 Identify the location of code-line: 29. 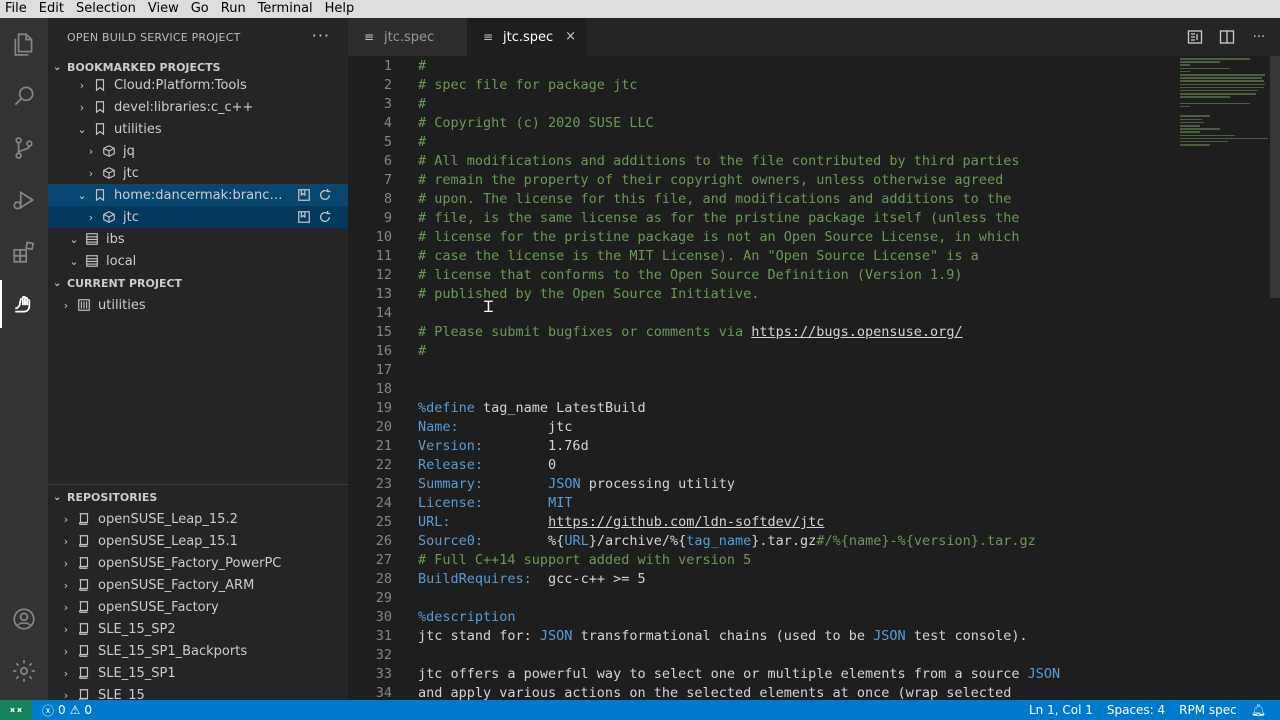
(758, 598).